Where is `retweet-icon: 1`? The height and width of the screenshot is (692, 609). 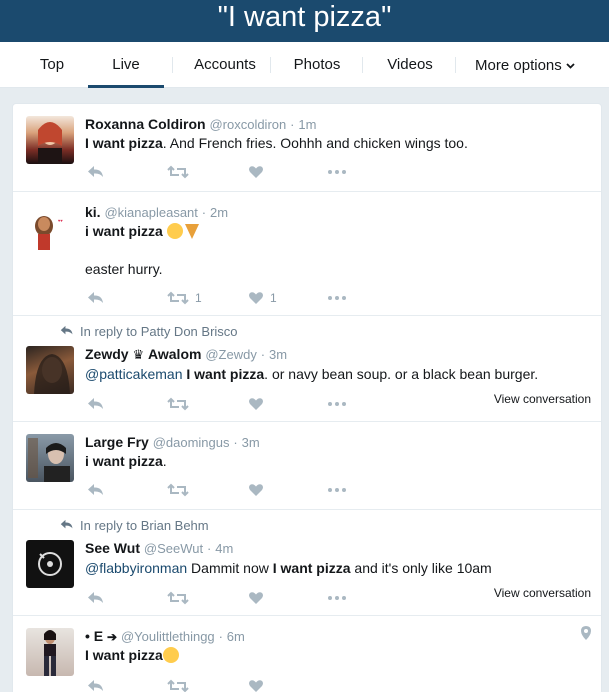 retweet-icon: 1 is located at coordinates (184, 297).